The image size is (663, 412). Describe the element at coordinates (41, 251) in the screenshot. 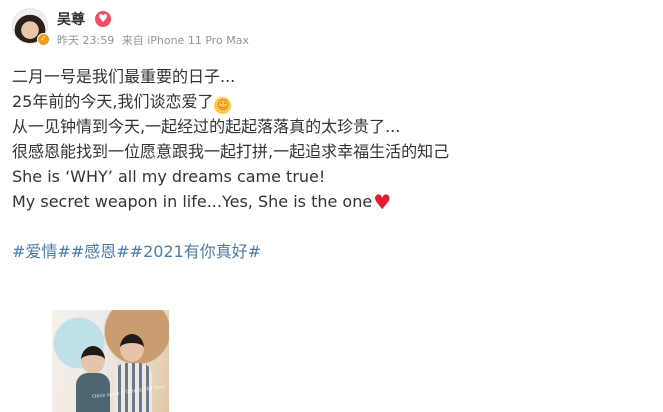

I see `hashtag-link-love: #爱情#` at that location.